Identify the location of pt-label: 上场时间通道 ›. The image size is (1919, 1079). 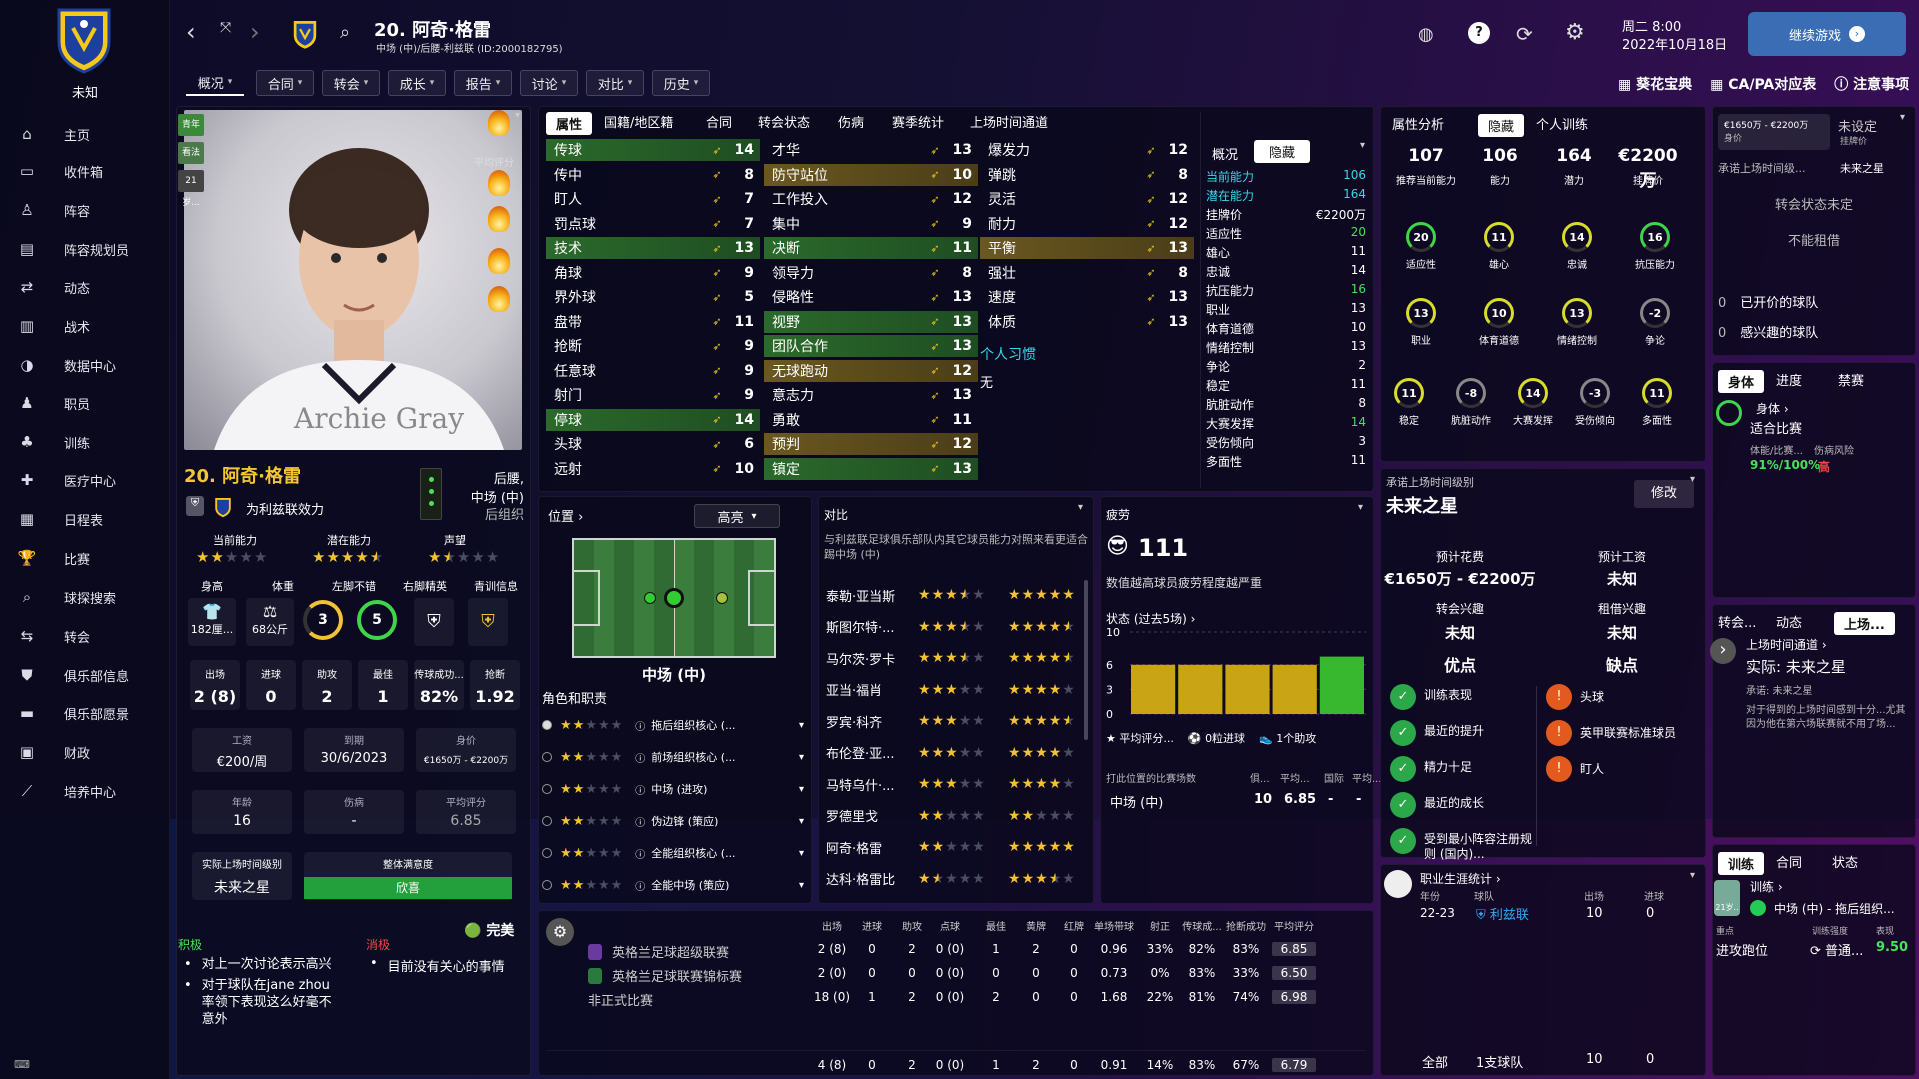
(1786, 644).